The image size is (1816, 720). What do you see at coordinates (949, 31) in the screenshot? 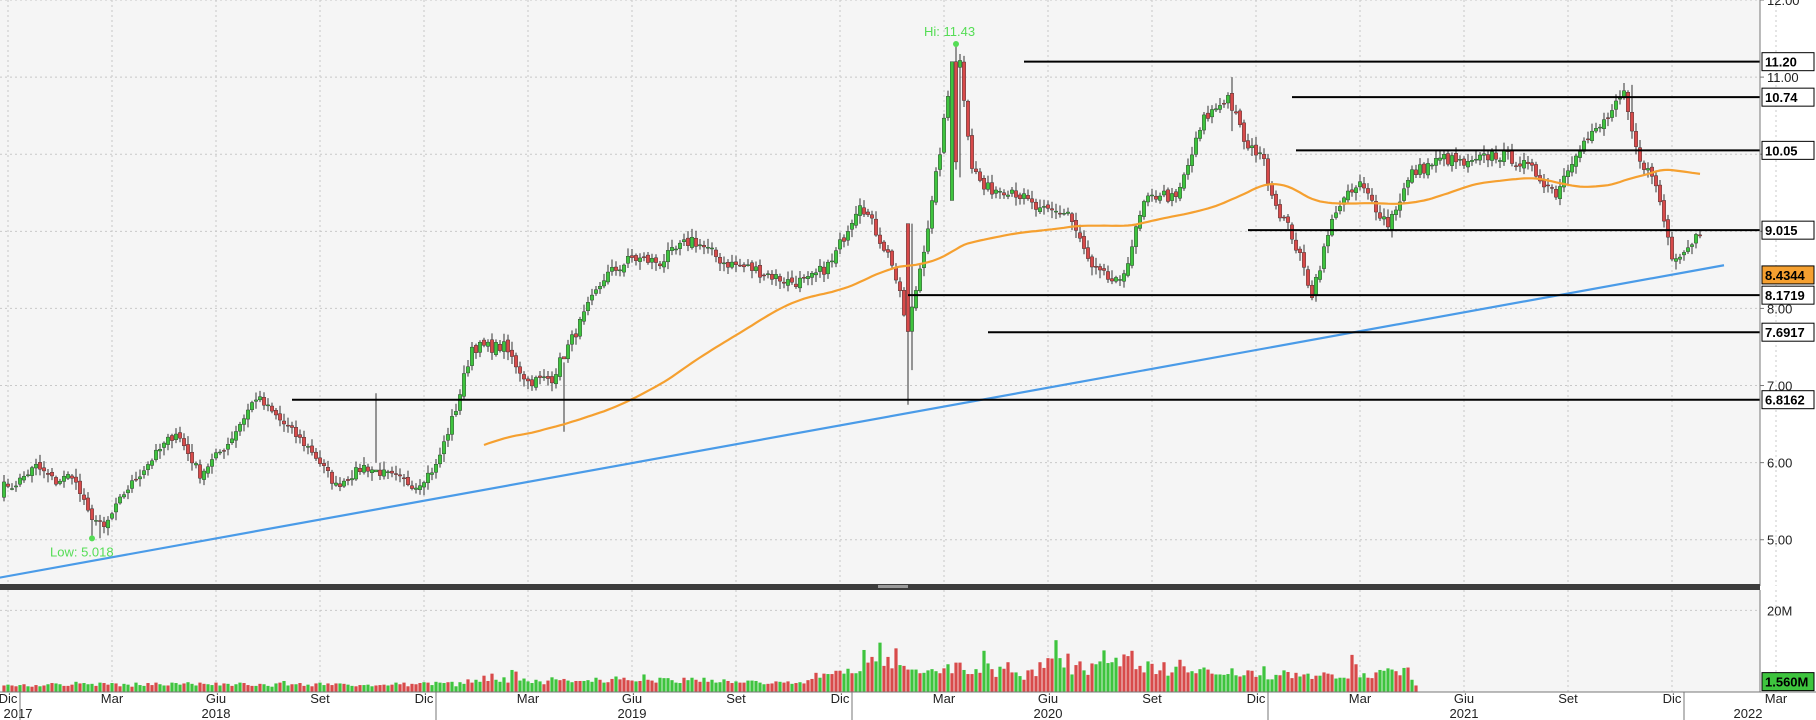
I see `high-annotation: Hi: 11.43` at bounding box center [949, 31].